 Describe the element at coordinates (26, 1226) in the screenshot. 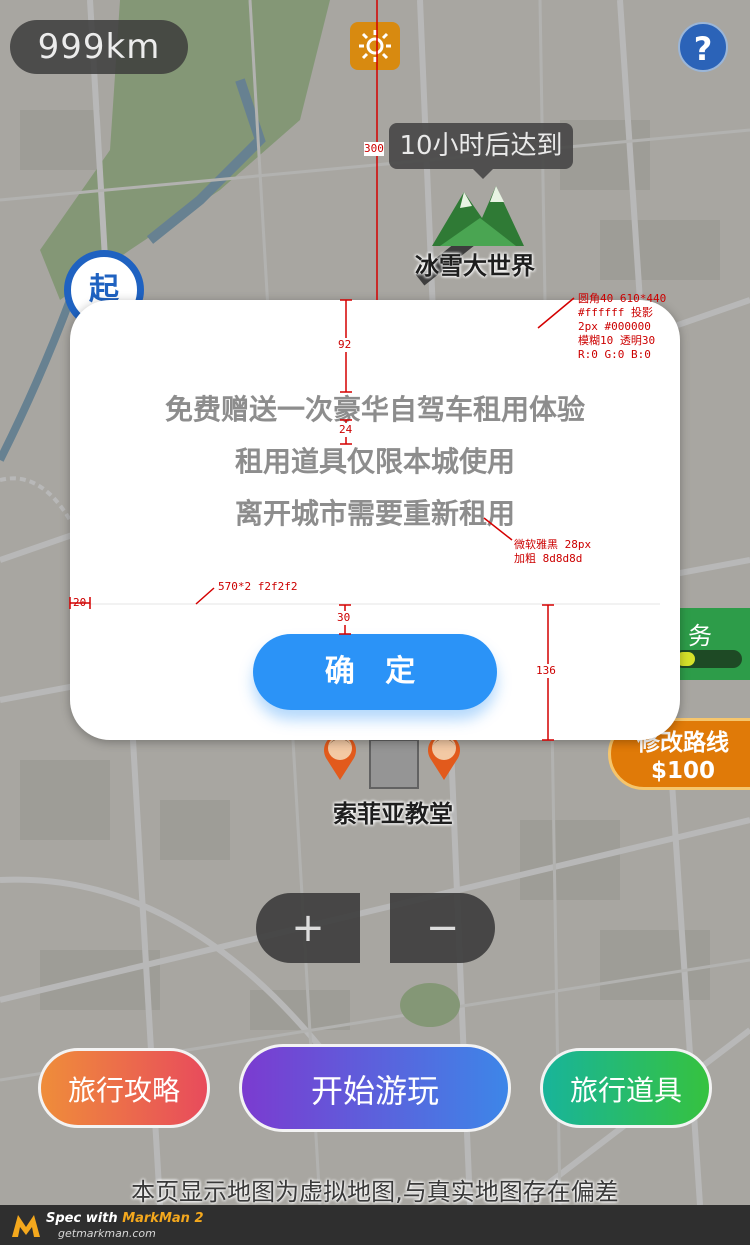

I see `markman-logo-icon` at that location.